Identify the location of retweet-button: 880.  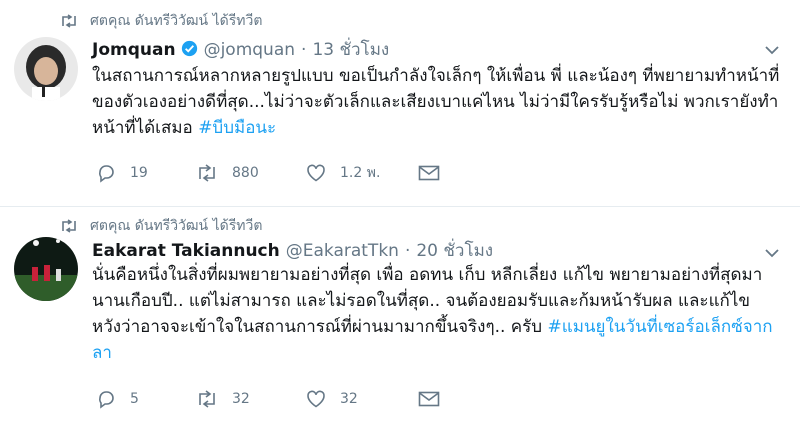
(251, 173).